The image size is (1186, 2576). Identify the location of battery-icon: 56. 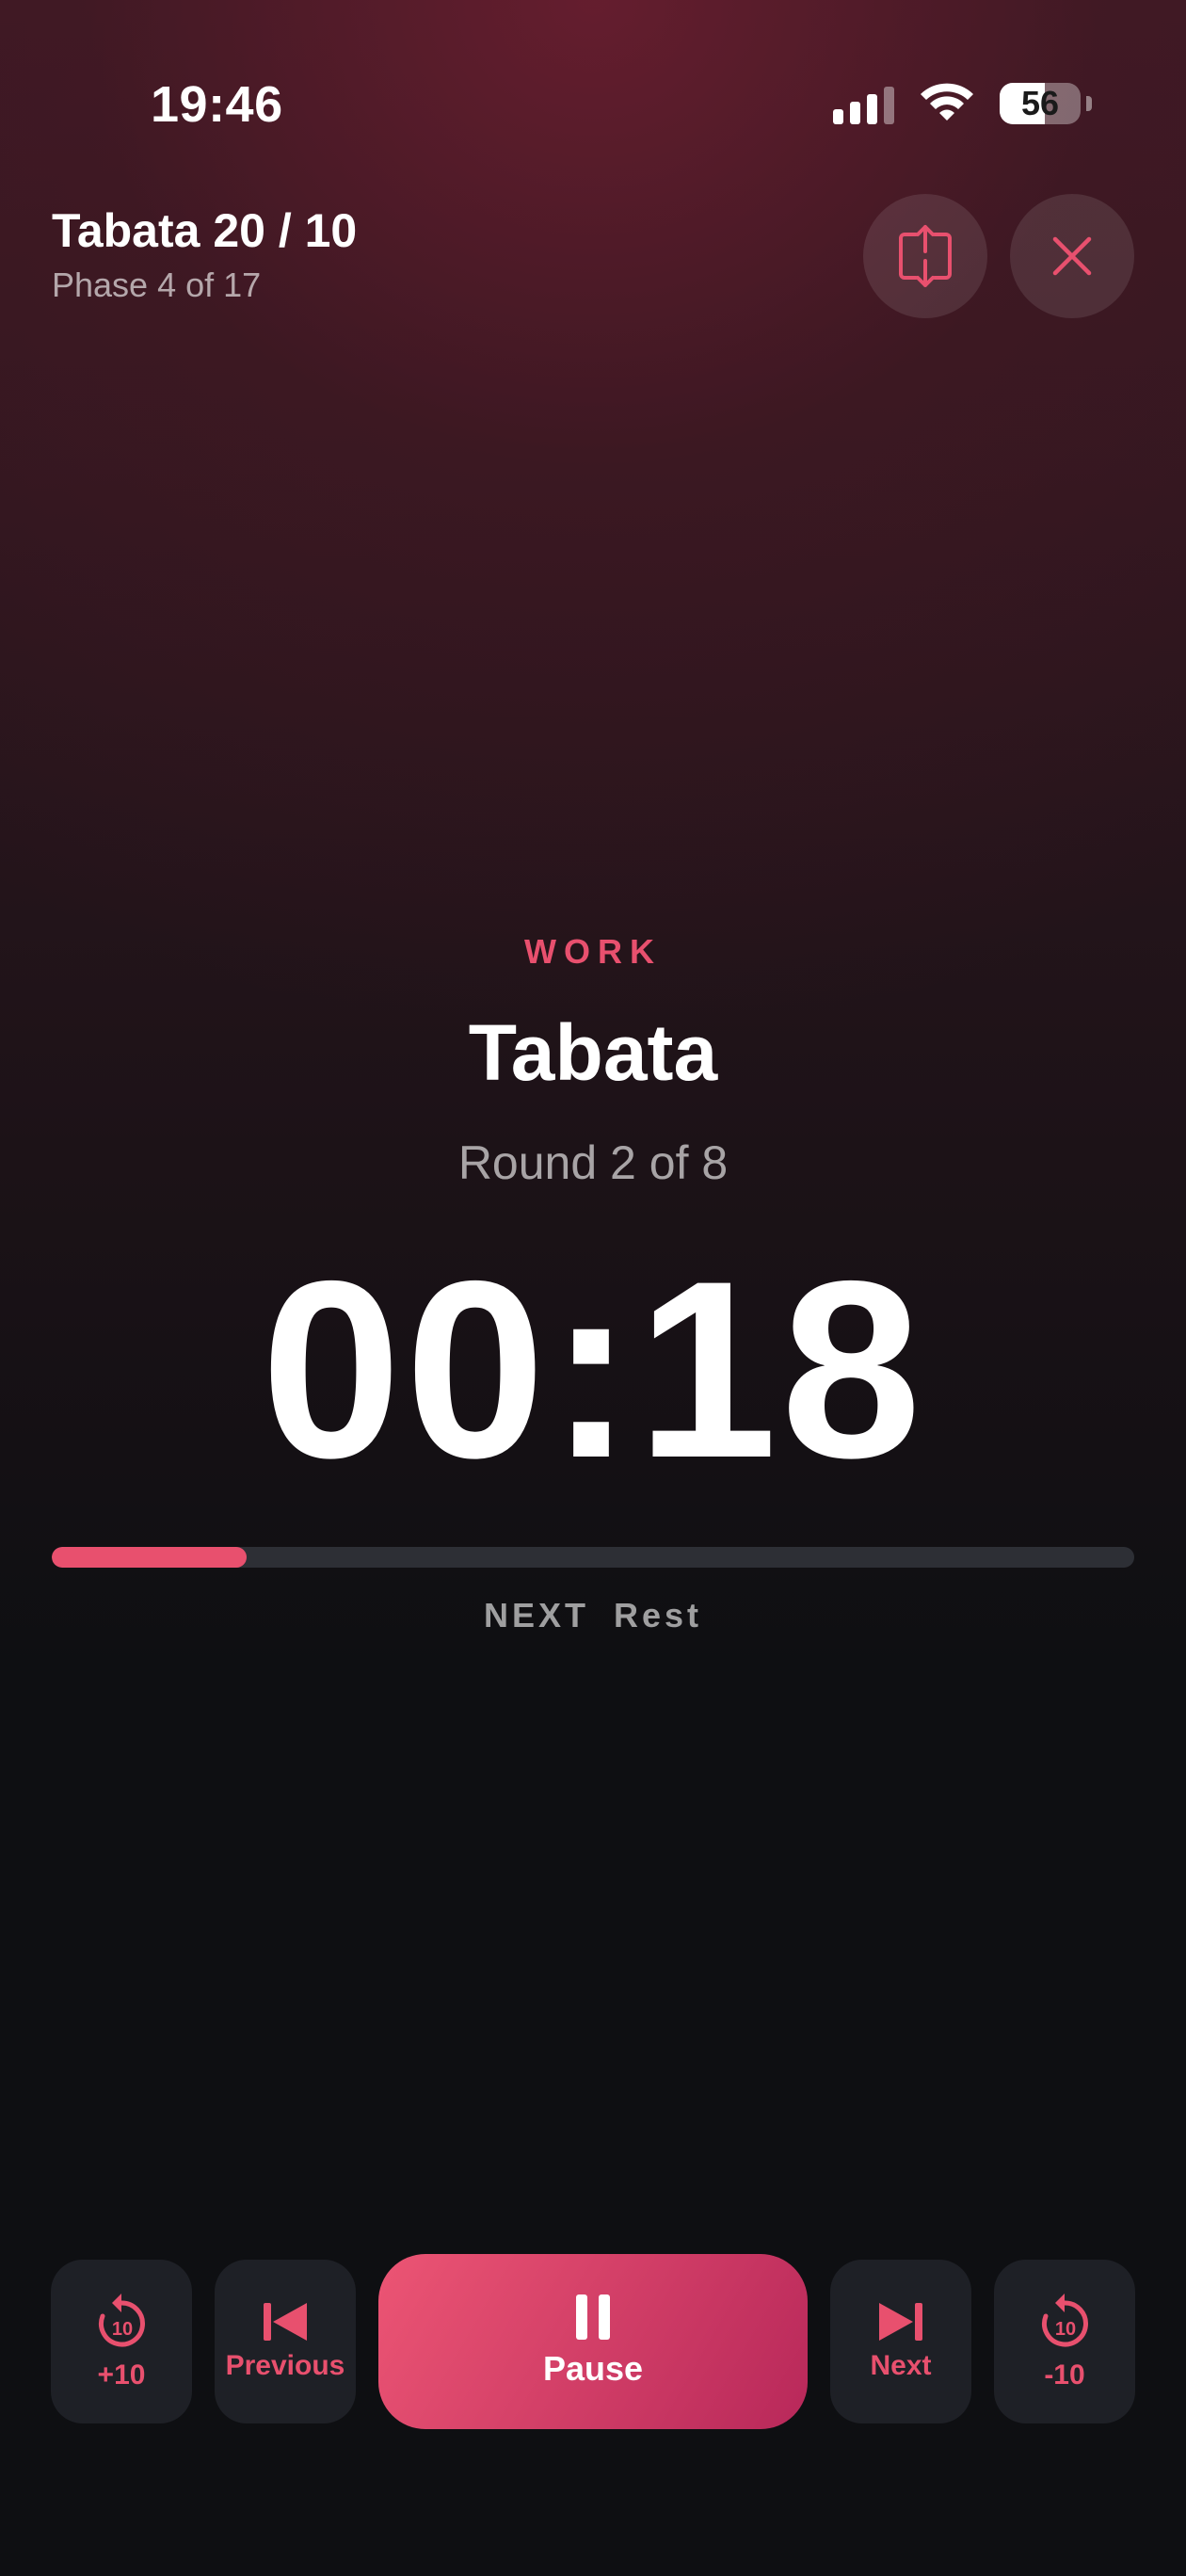
(1040, 103).